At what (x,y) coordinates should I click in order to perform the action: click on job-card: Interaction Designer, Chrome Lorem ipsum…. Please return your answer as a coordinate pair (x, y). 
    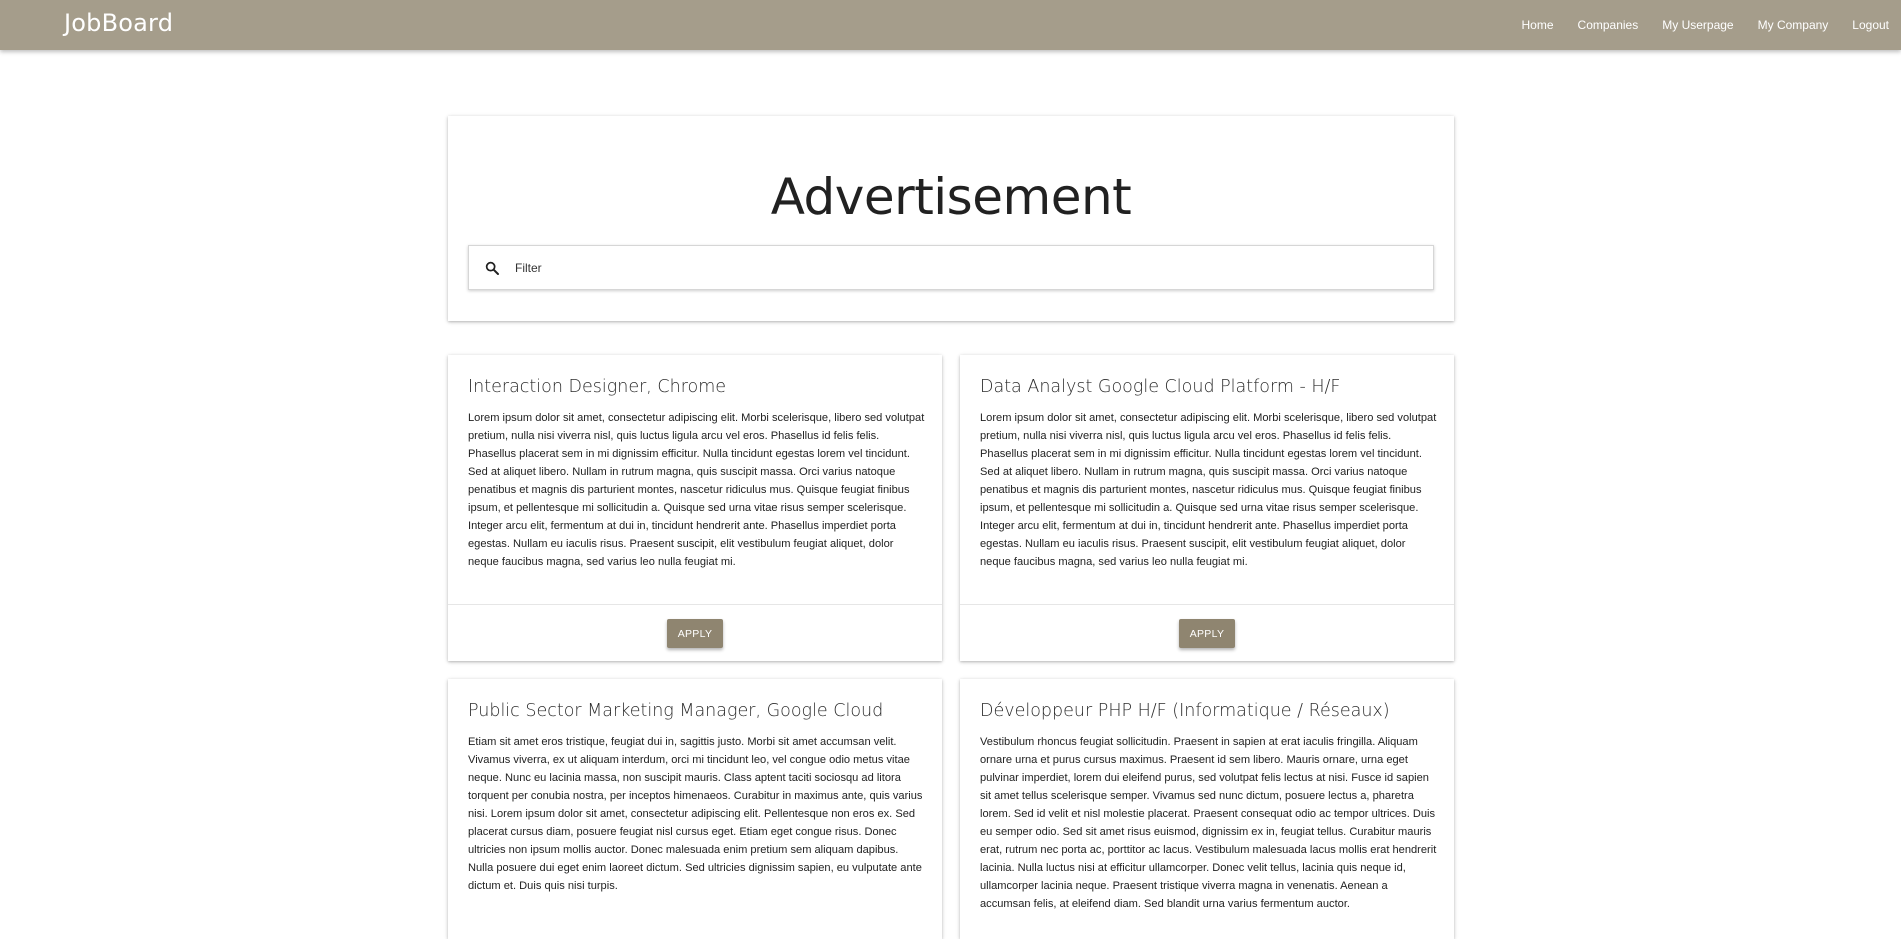
    Looking at the image, I should click on (695, 508).